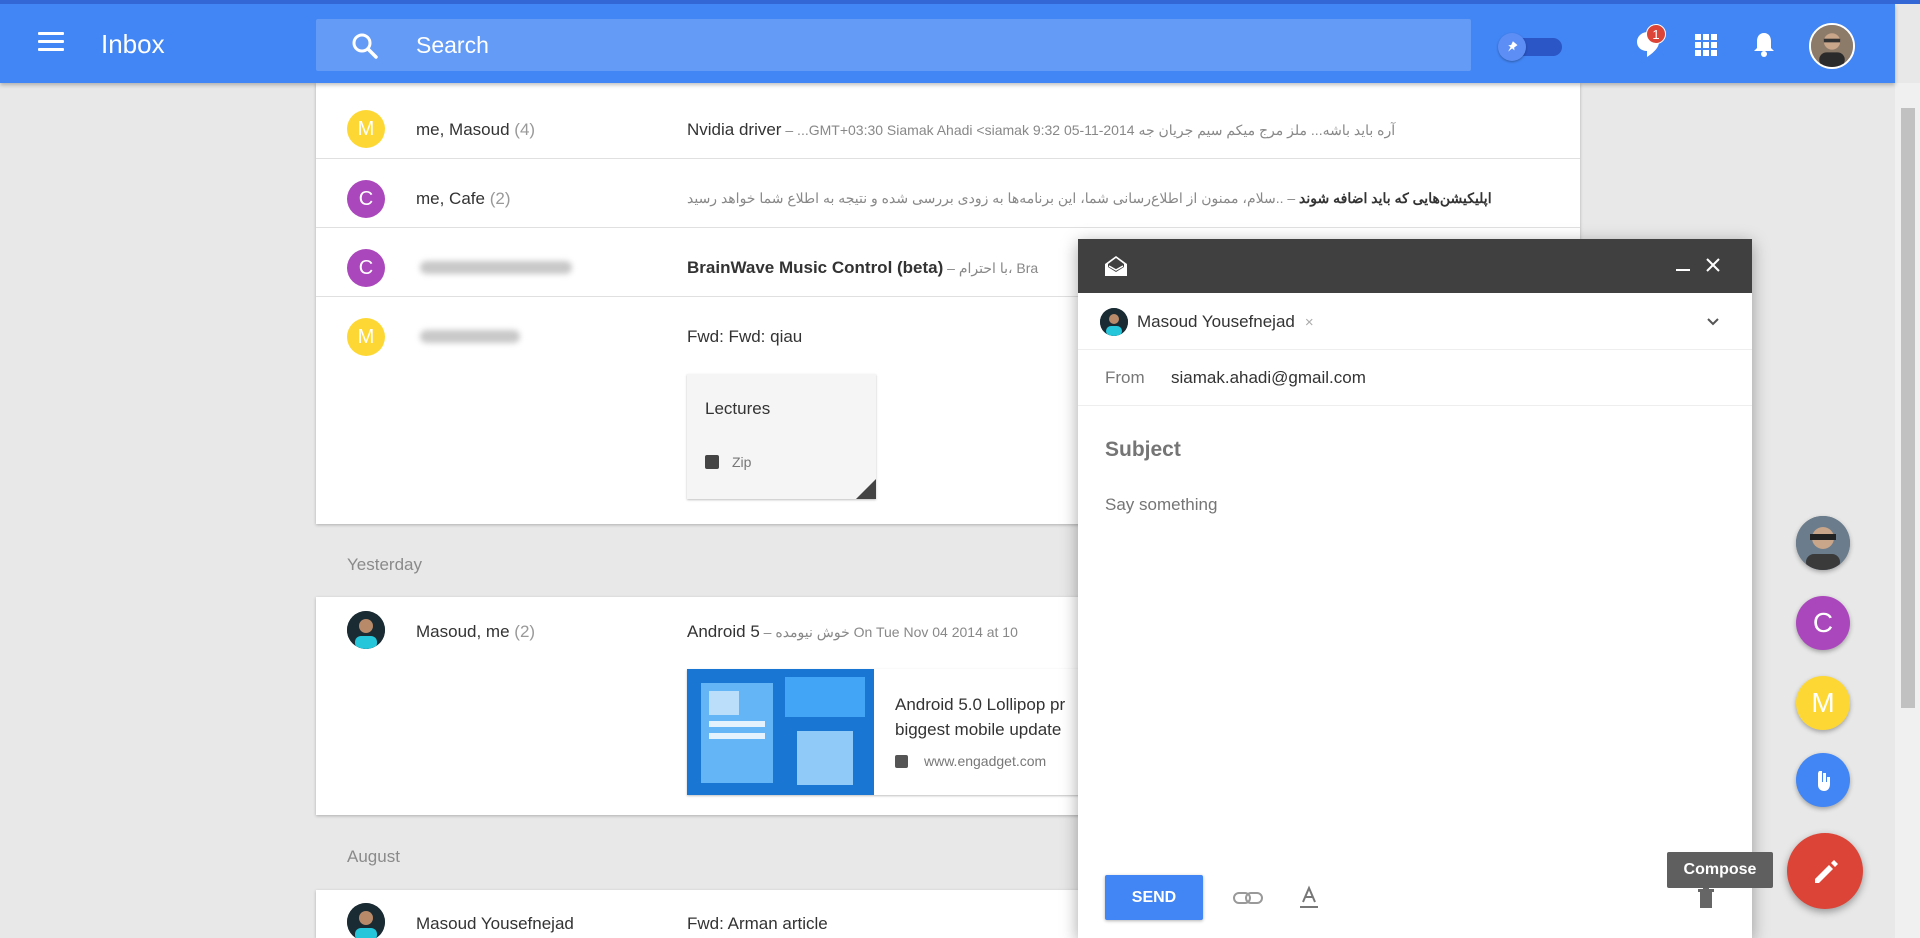 Image resolution: width=1920 pixels, height=938 pixels. I want to click on minimize-icon, so click(1683, 270).